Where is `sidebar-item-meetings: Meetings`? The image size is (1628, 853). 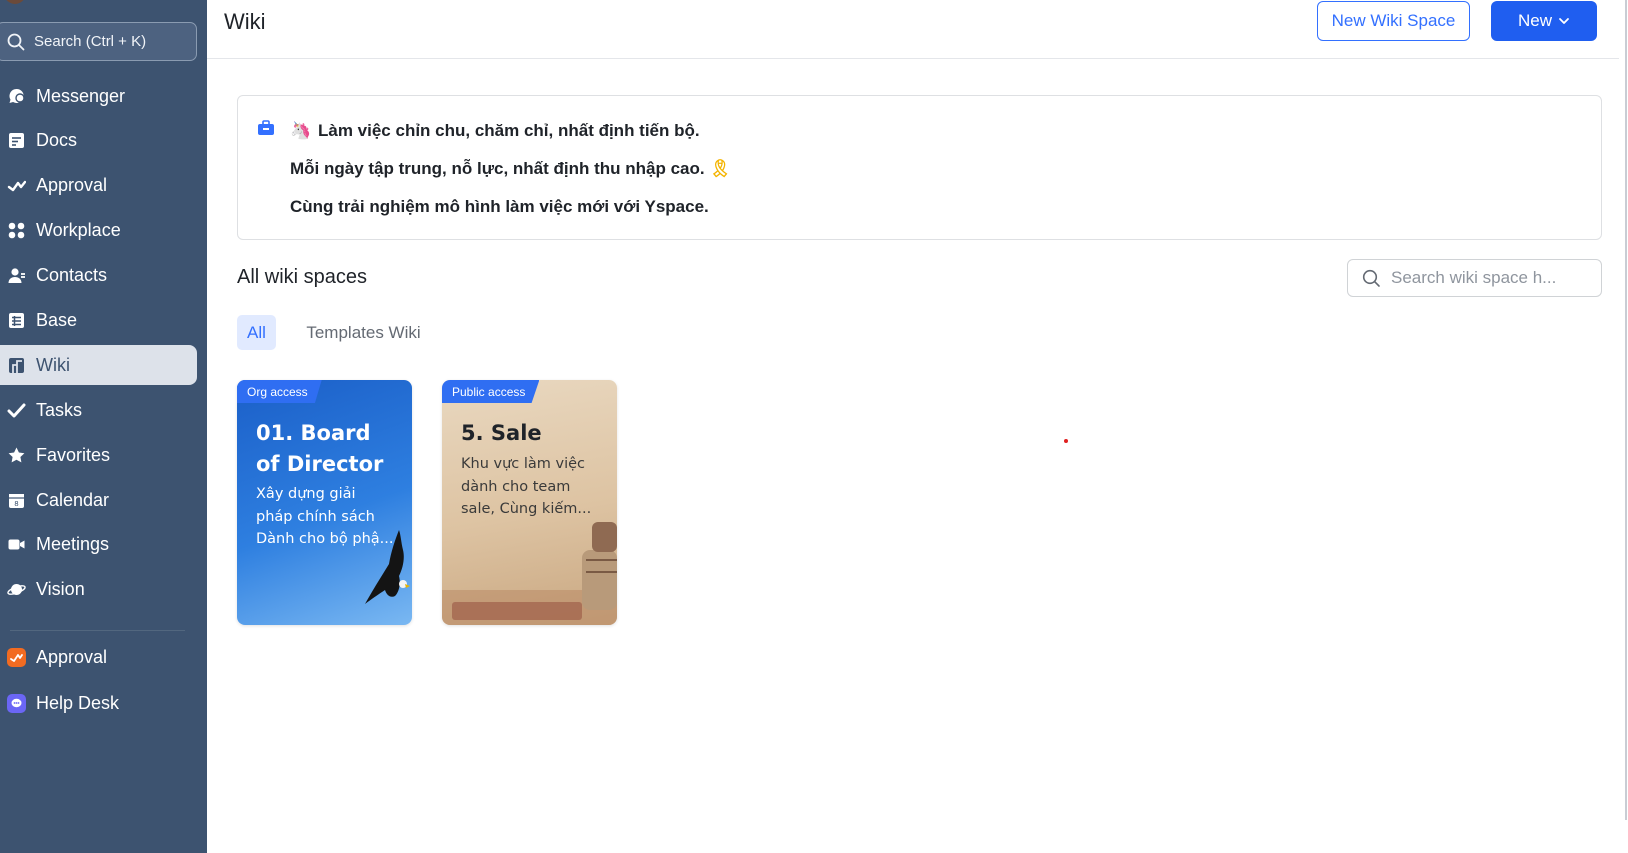
sidebar-item-meetings: Meetings is located at coordinates (98, 544).